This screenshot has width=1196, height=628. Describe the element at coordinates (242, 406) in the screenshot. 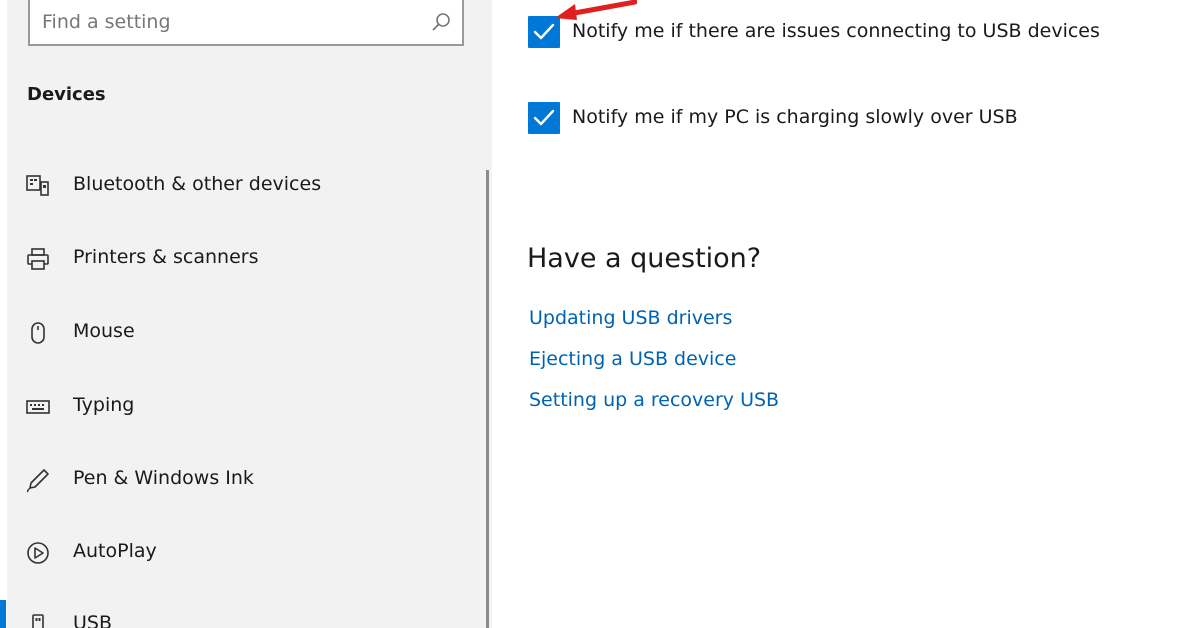

I see `sidebar-item-typing: Typing` at that location.